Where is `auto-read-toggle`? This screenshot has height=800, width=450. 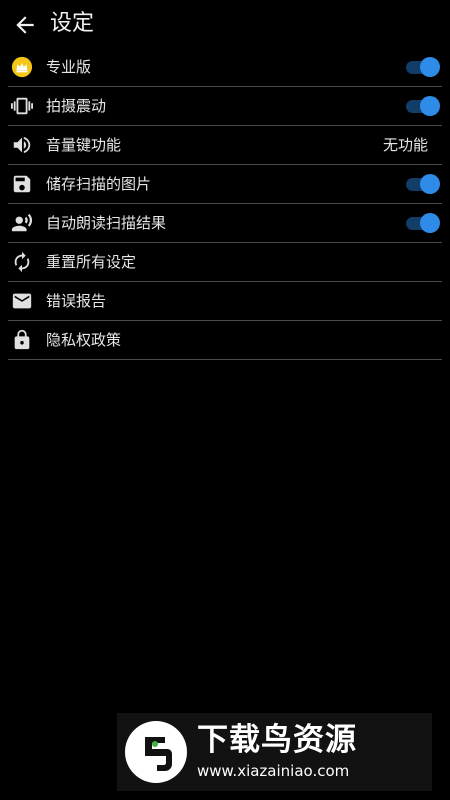 auto-read-toggle is located at coordinates (423, 223).